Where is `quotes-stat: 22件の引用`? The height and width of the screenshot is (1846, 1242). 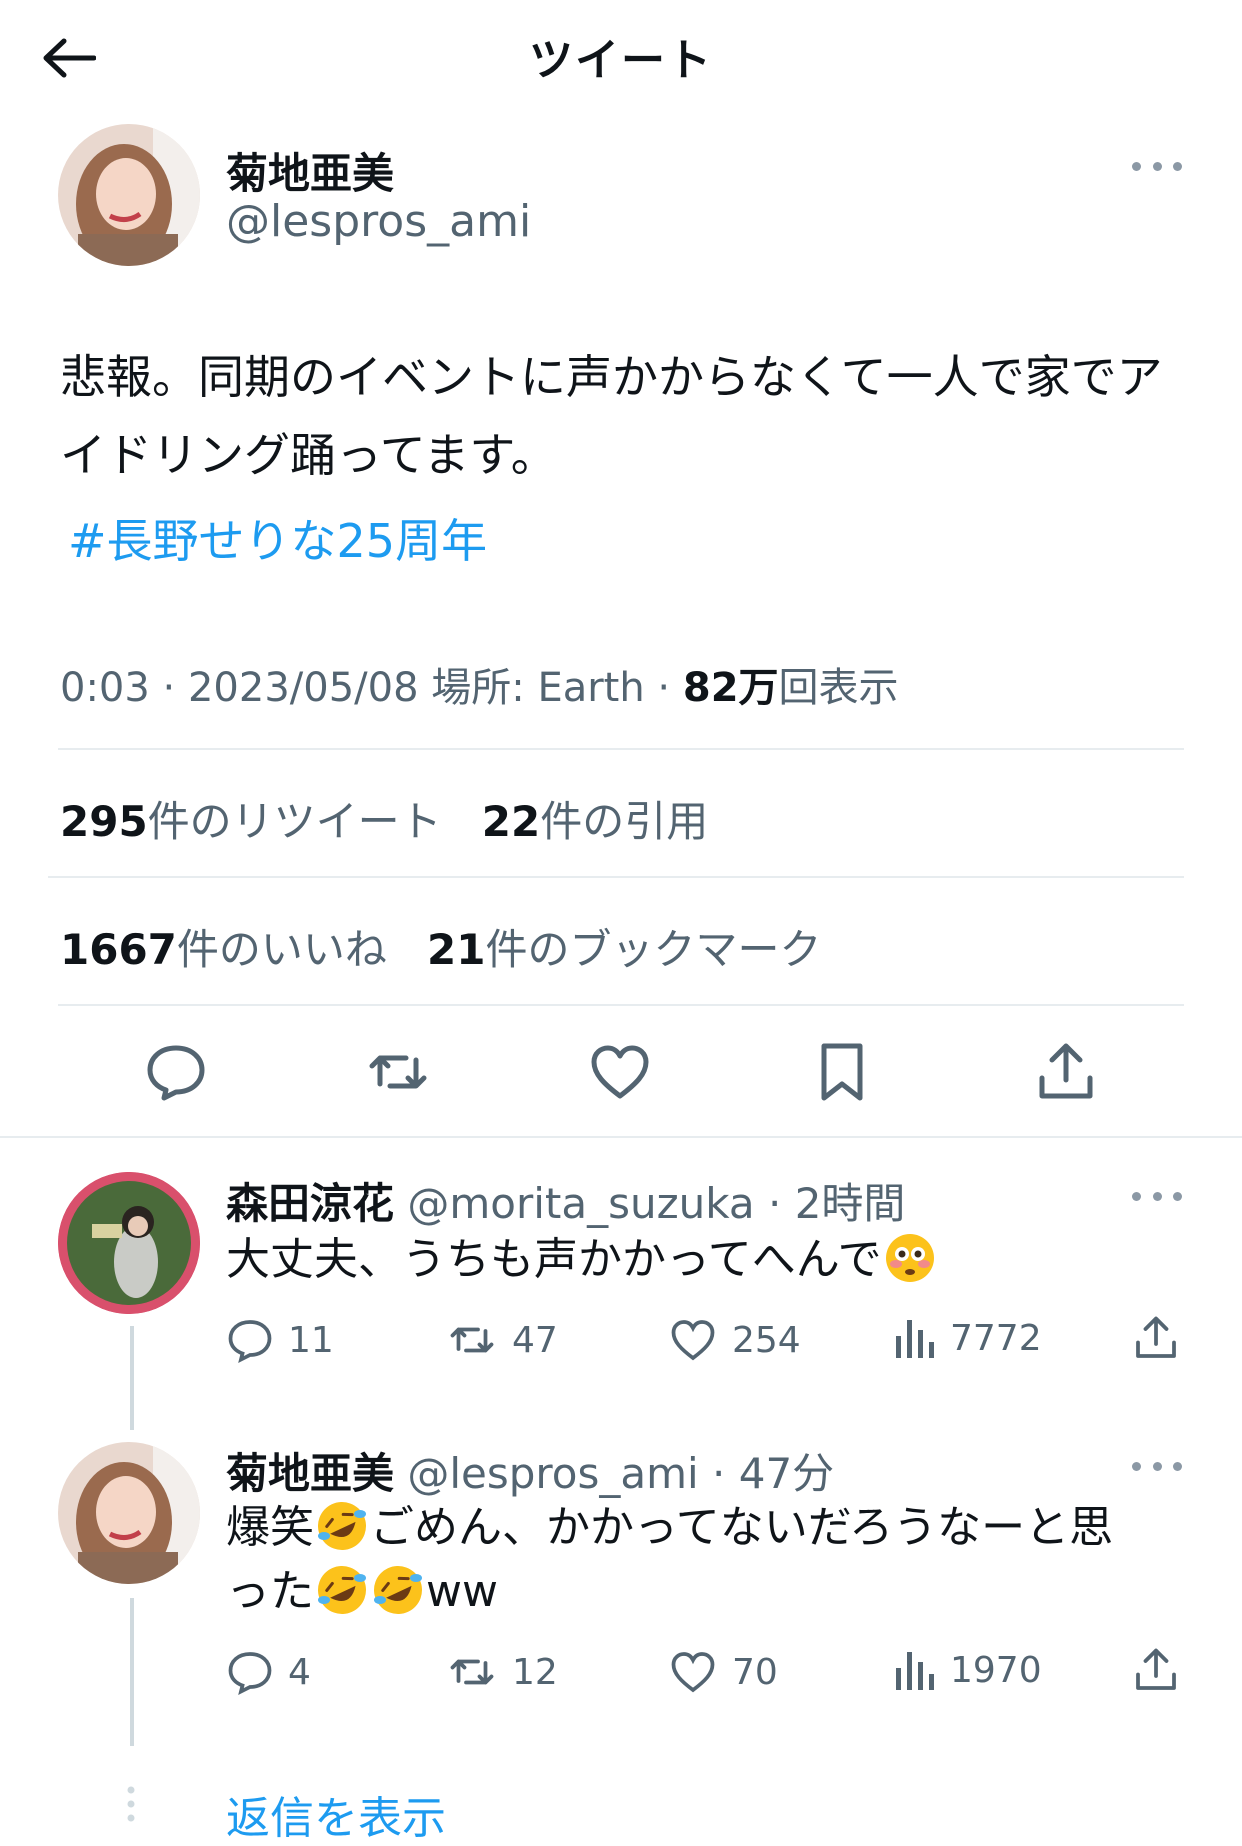 quotes-stat: 22件の引用 is located at coordinates (595, 821).